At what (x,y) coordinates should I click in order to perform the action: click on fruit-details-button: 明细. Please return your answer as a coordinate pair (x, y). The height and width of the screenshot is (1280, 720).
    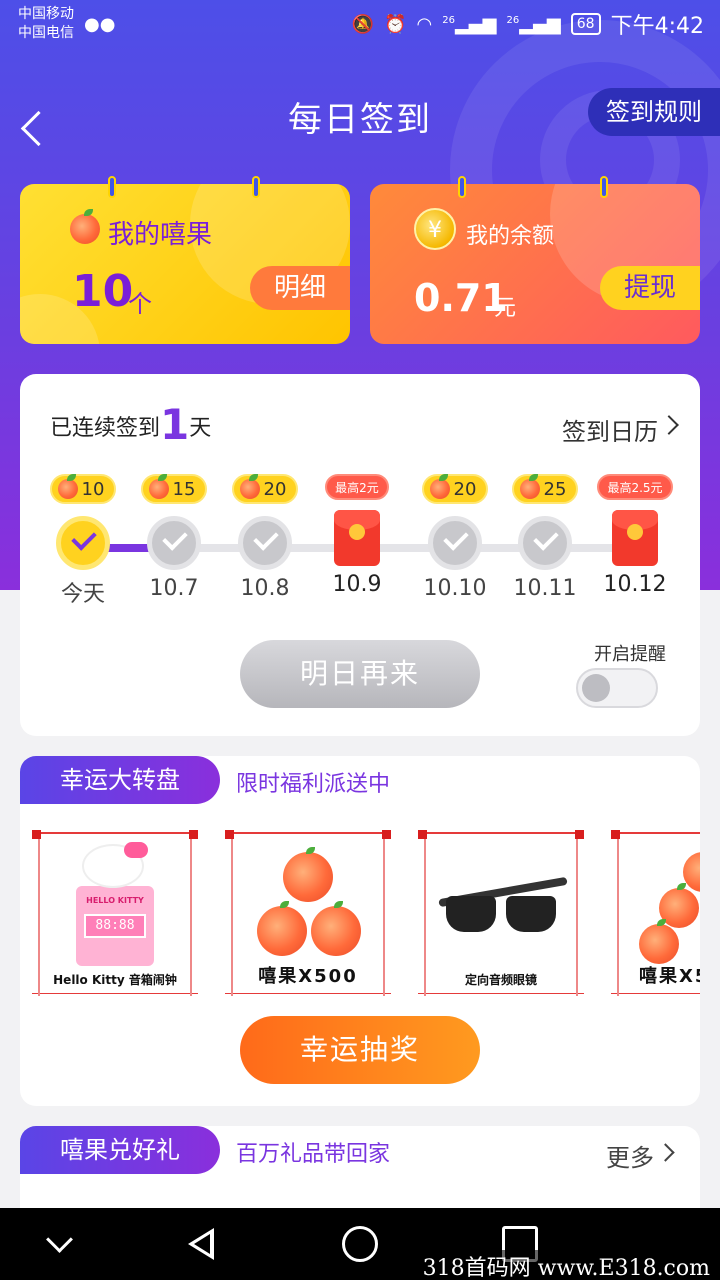
    Looking at the image, I should click on (299, 288).